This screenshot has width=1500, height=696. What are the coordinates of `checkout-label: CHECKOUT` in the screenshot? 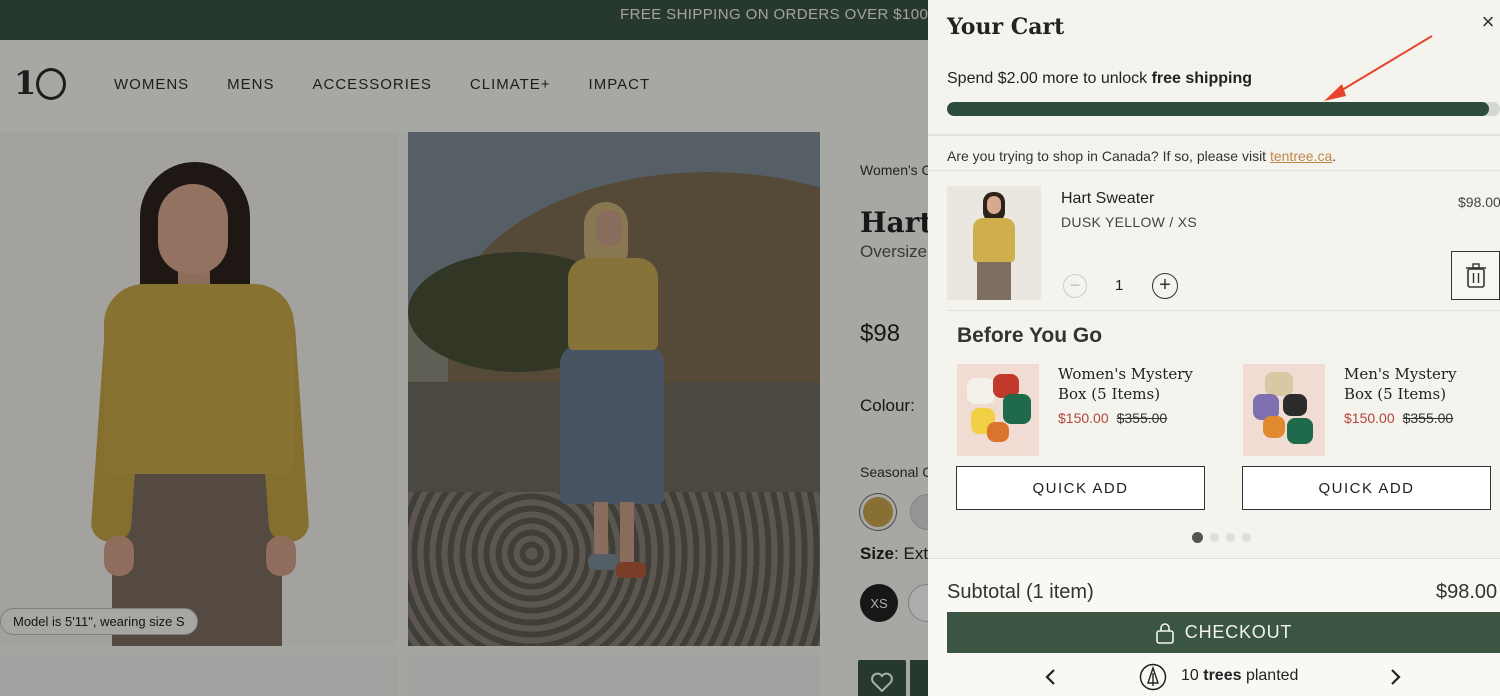 It's located at (1238, 632).